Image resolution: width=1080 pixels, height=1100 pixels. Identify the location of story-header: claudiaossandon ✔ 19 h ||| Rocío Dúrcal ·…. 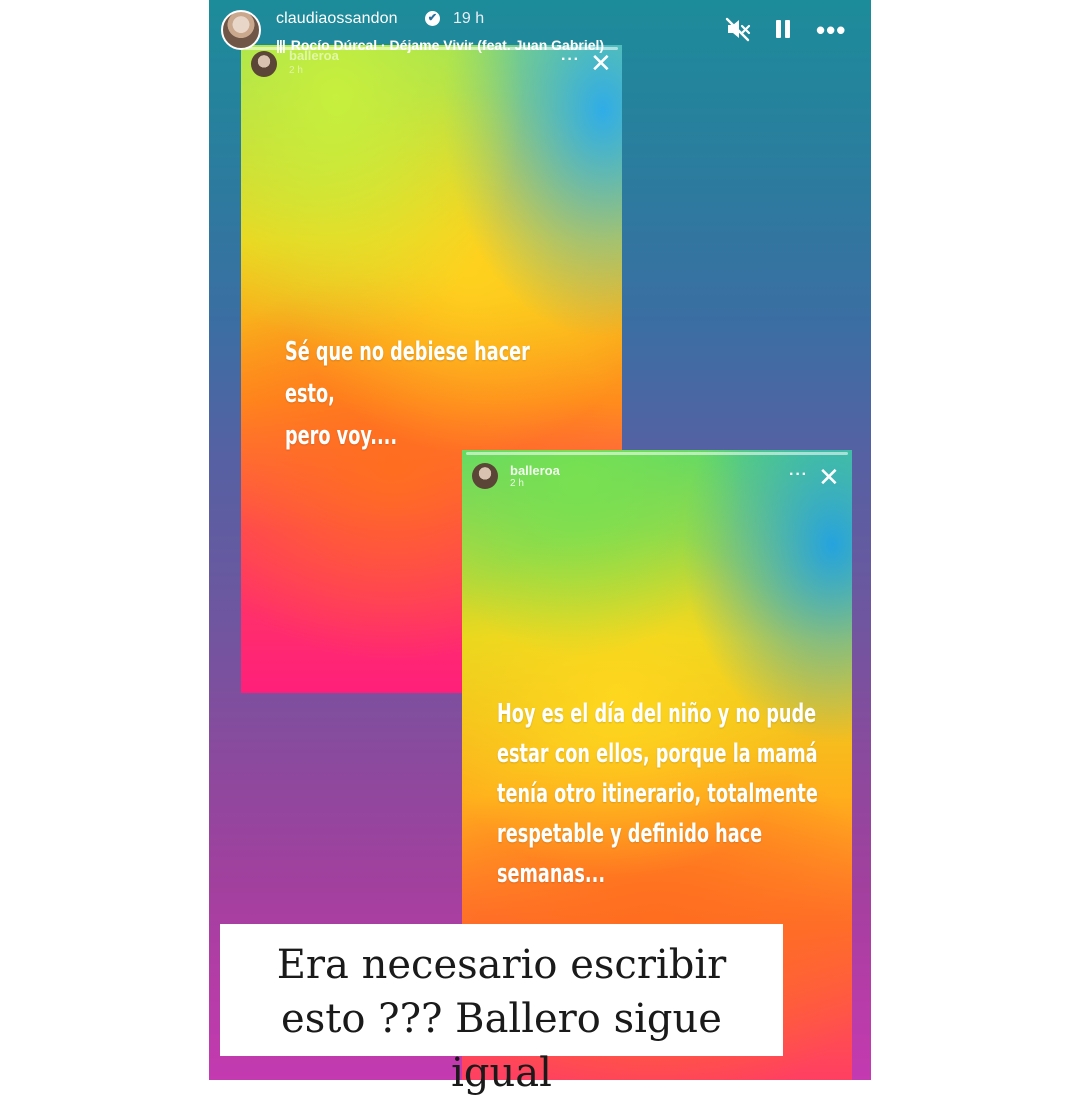
(540, 30).